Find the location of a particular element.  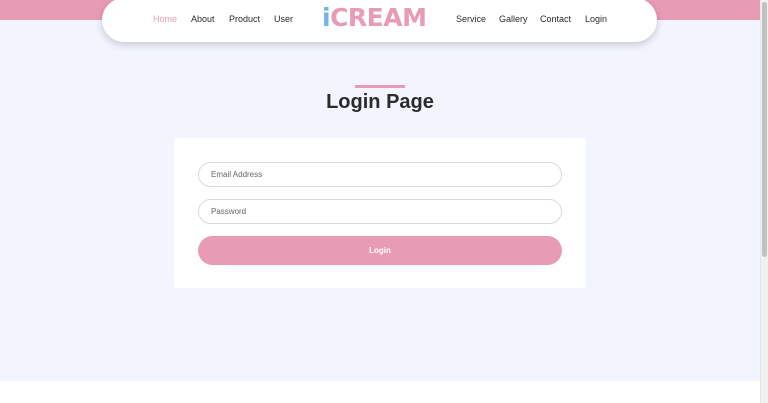

nav-link-service: Service is located at coordinates (471, 19).